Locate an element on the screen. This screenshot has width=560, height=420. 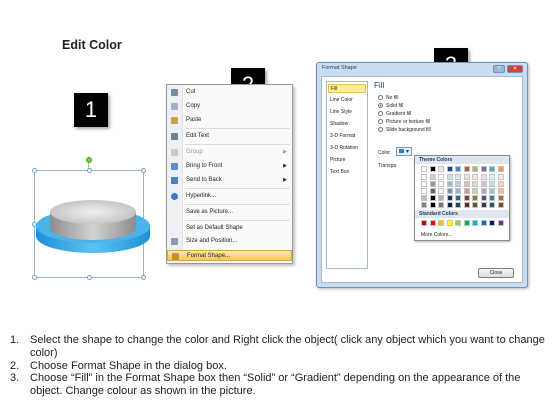
resize-handle-tc is located at coordinates (89, 170).